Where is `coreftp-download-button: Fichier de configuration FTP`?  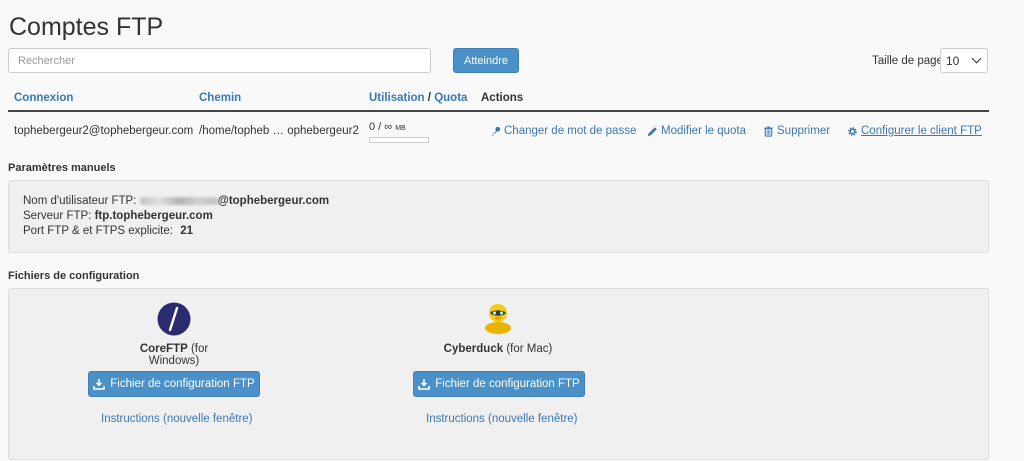 coreftp-download-button: Fichier de configuration FTP is located at coordinates (174, 384).